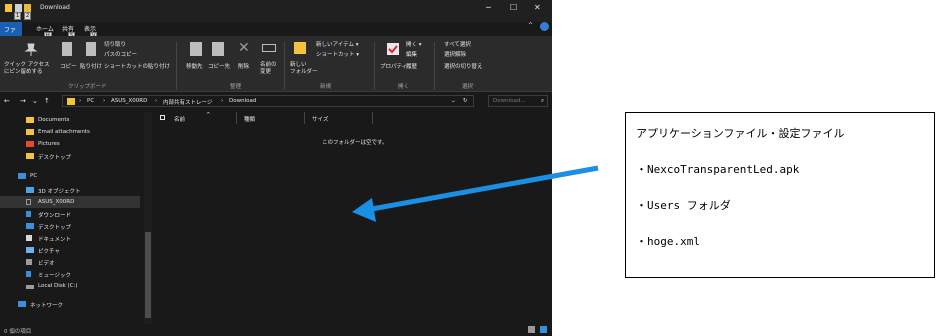 The height and width of the screenshot is (336, 936). I want to click on annotation-item: ・hoge.xml, so click(668, 241).